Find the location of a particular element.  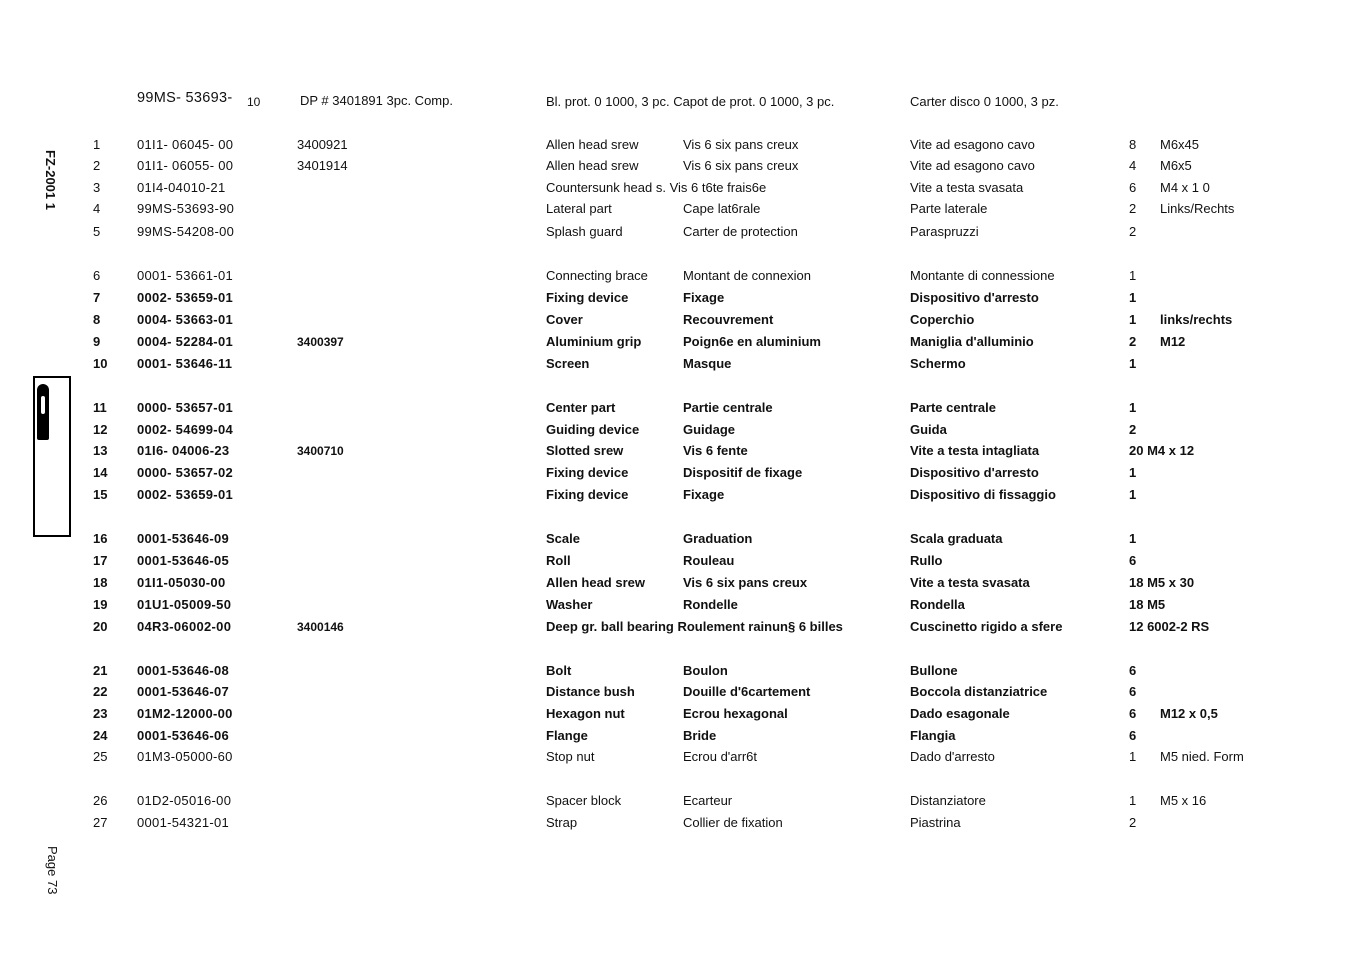

description-en: Countersunk head s. Vis 6 t6te frais6e is located at coordinates (656, 187).